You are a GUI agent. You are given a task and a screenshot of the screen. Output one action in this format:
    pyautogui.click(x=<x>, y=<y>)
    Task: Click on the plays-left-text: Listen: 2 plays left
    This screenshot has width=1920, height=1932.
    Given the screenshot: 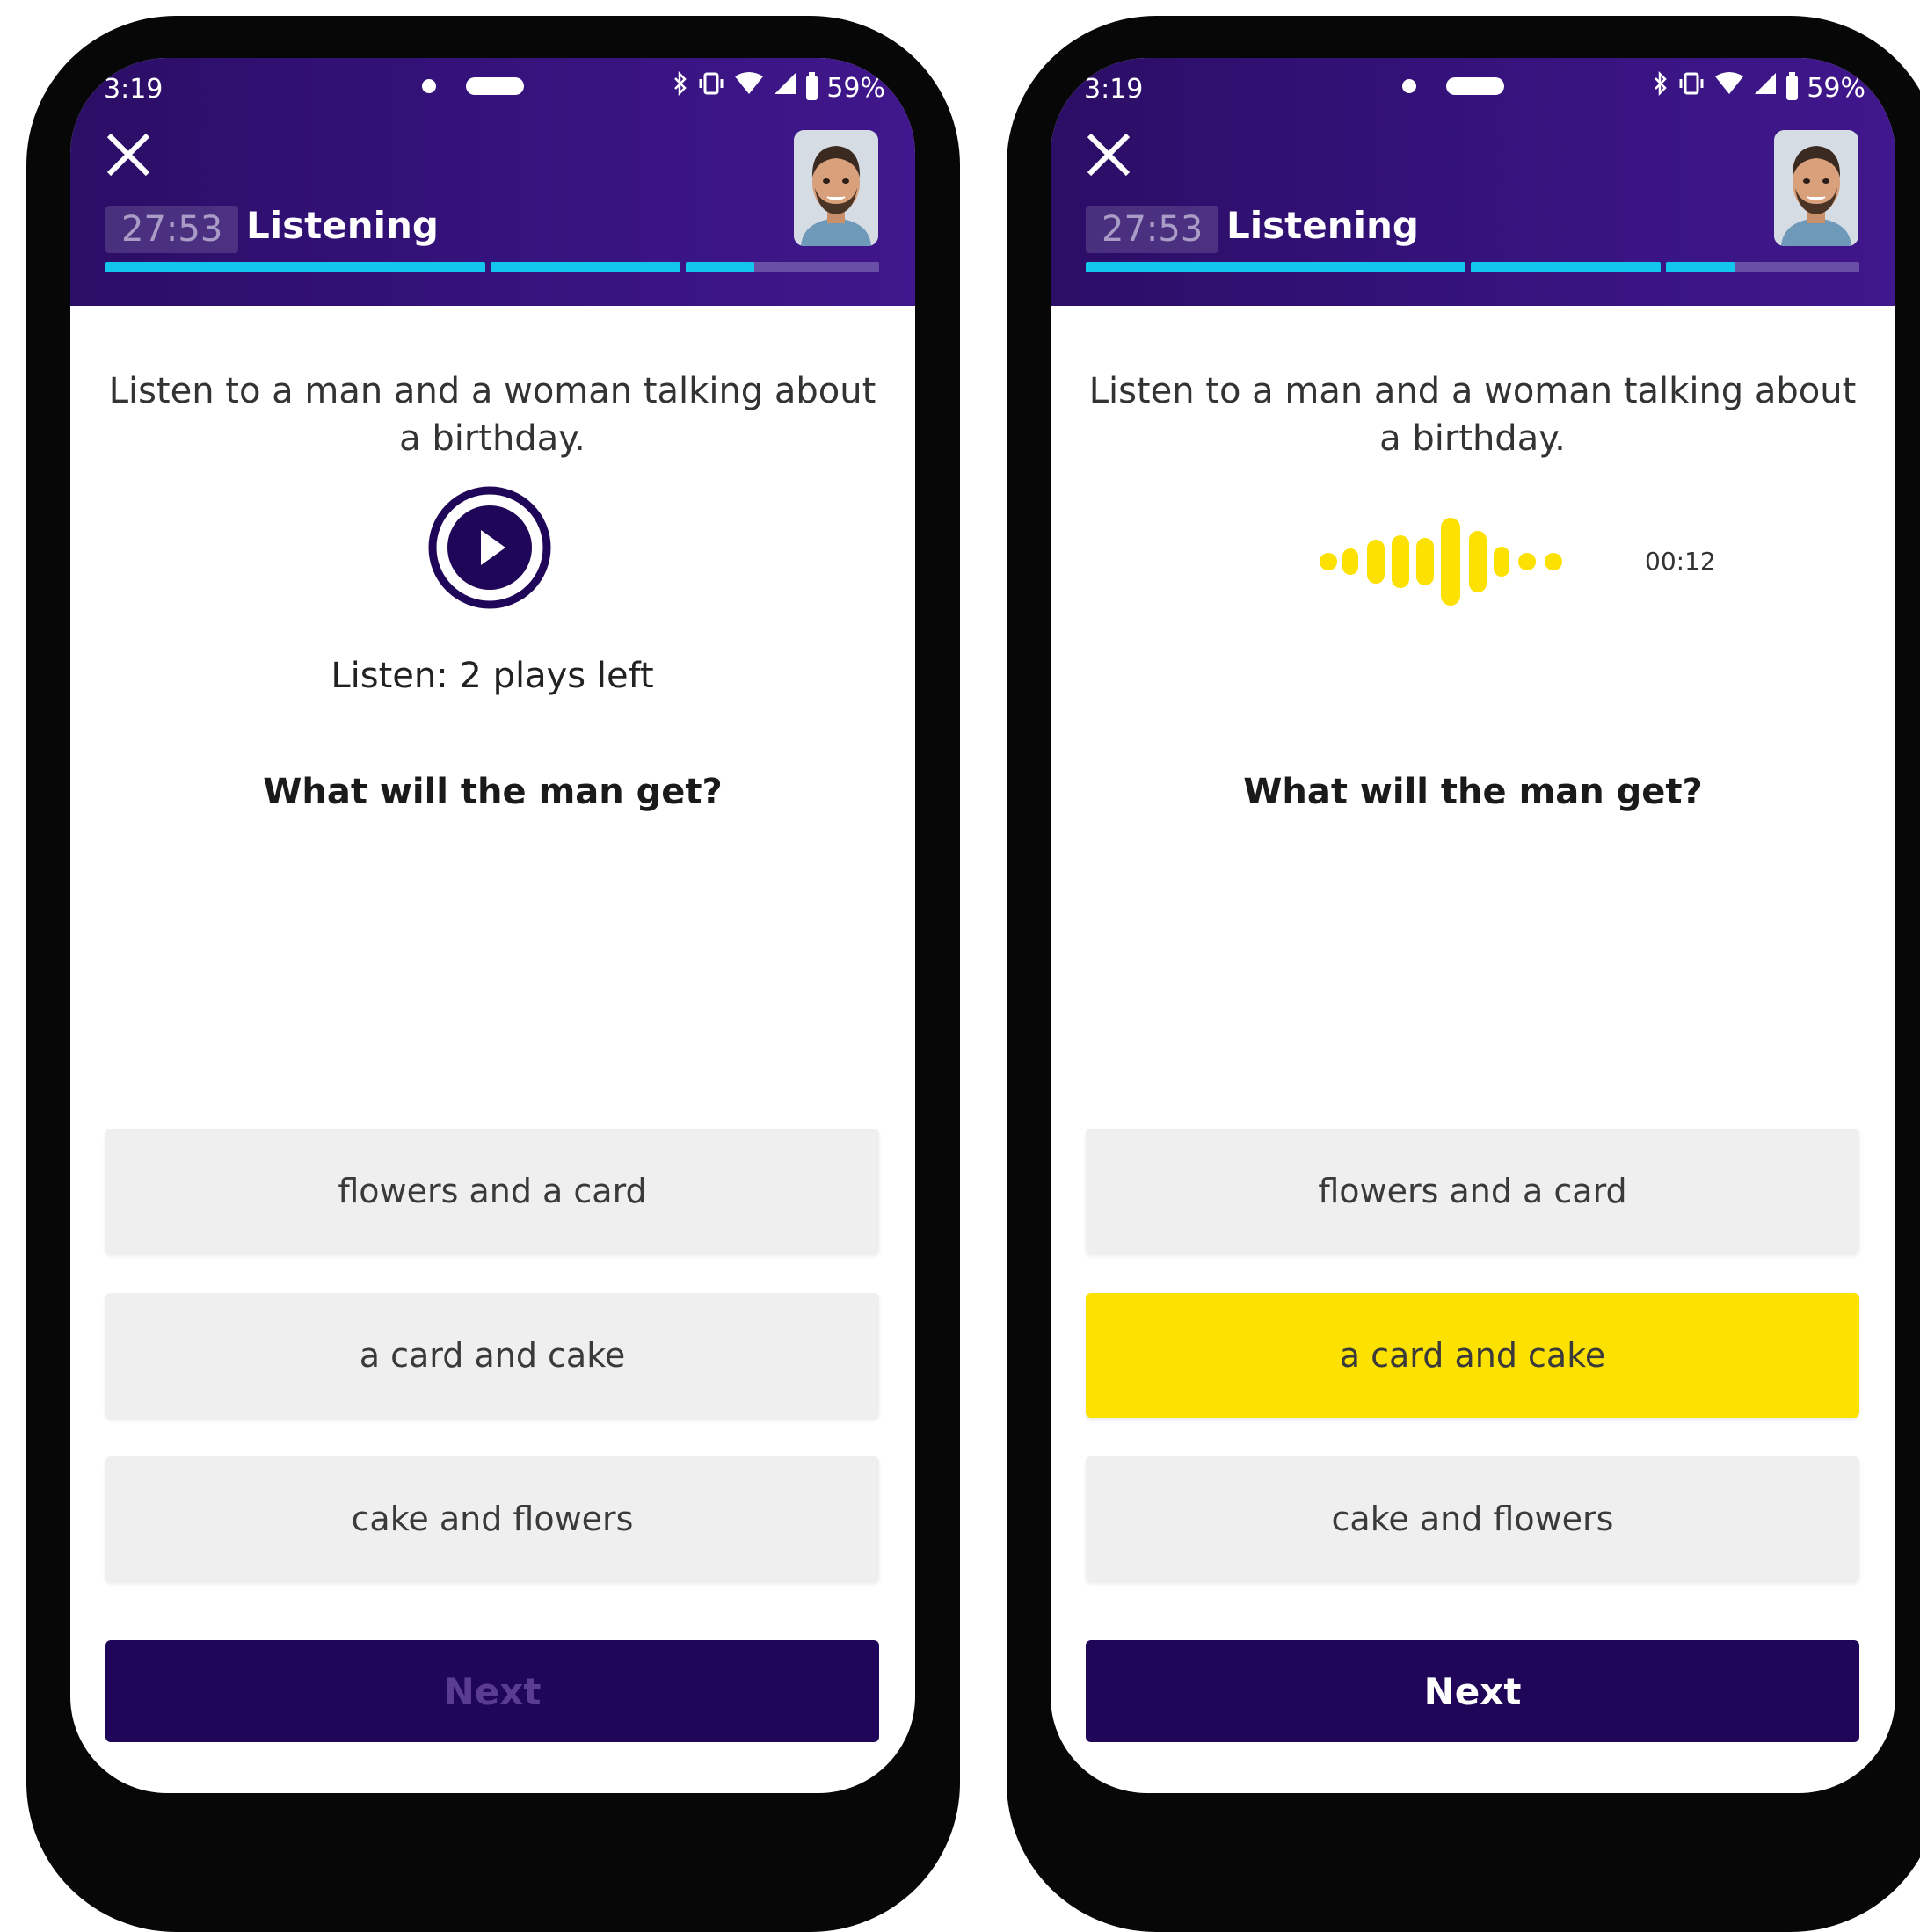 What is the action you would take?
    pyautogui.click(x=492, y=676)
    